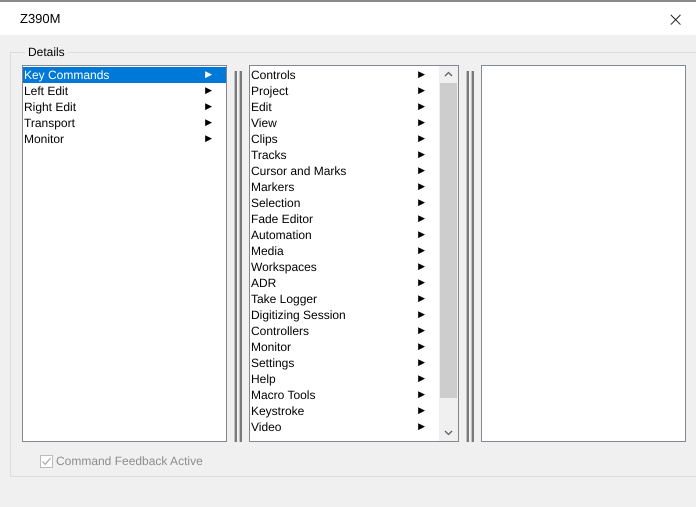 This screenshot has width=696, height=507. I want to click on list-item: Edit ▶, so click(344, 107).